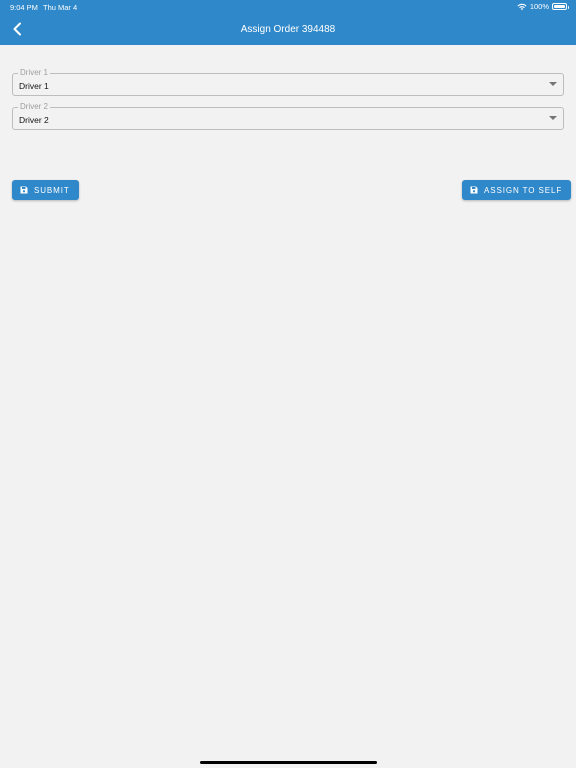 The image size is (576, 768). Describe the element at coordinates (522, 6) in the screenshot. I see `wifi-icon` at that location.